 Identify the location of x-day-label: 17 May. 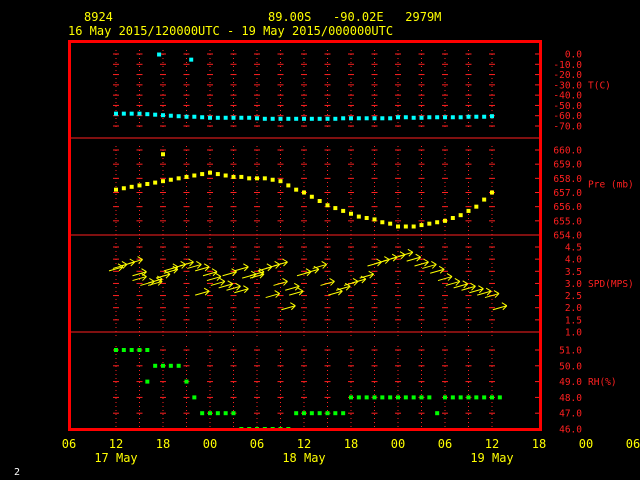
(115, 458).